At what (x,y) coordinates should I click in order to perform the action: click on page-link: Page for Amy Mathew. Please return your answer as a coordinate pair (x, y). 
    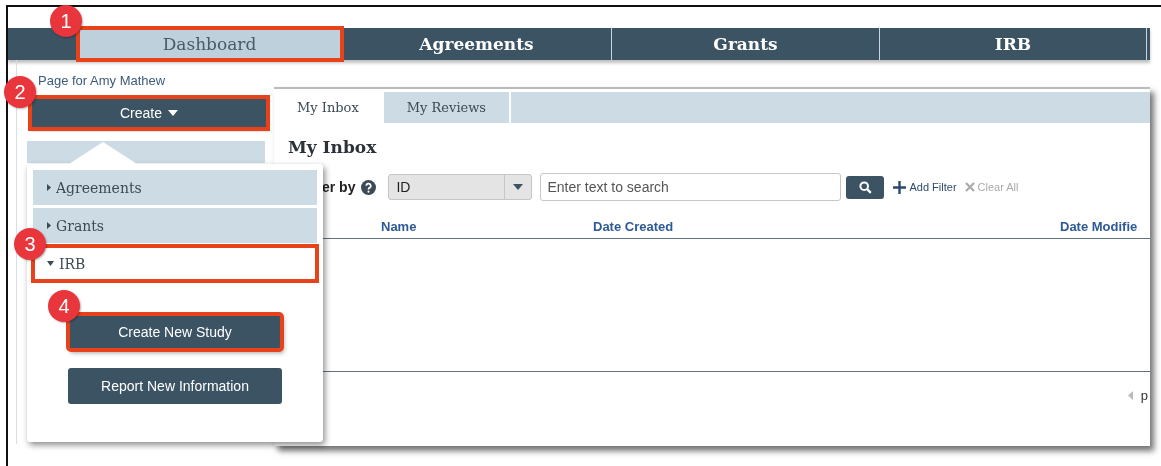
    Looking at the image, I should click on (102, 80).